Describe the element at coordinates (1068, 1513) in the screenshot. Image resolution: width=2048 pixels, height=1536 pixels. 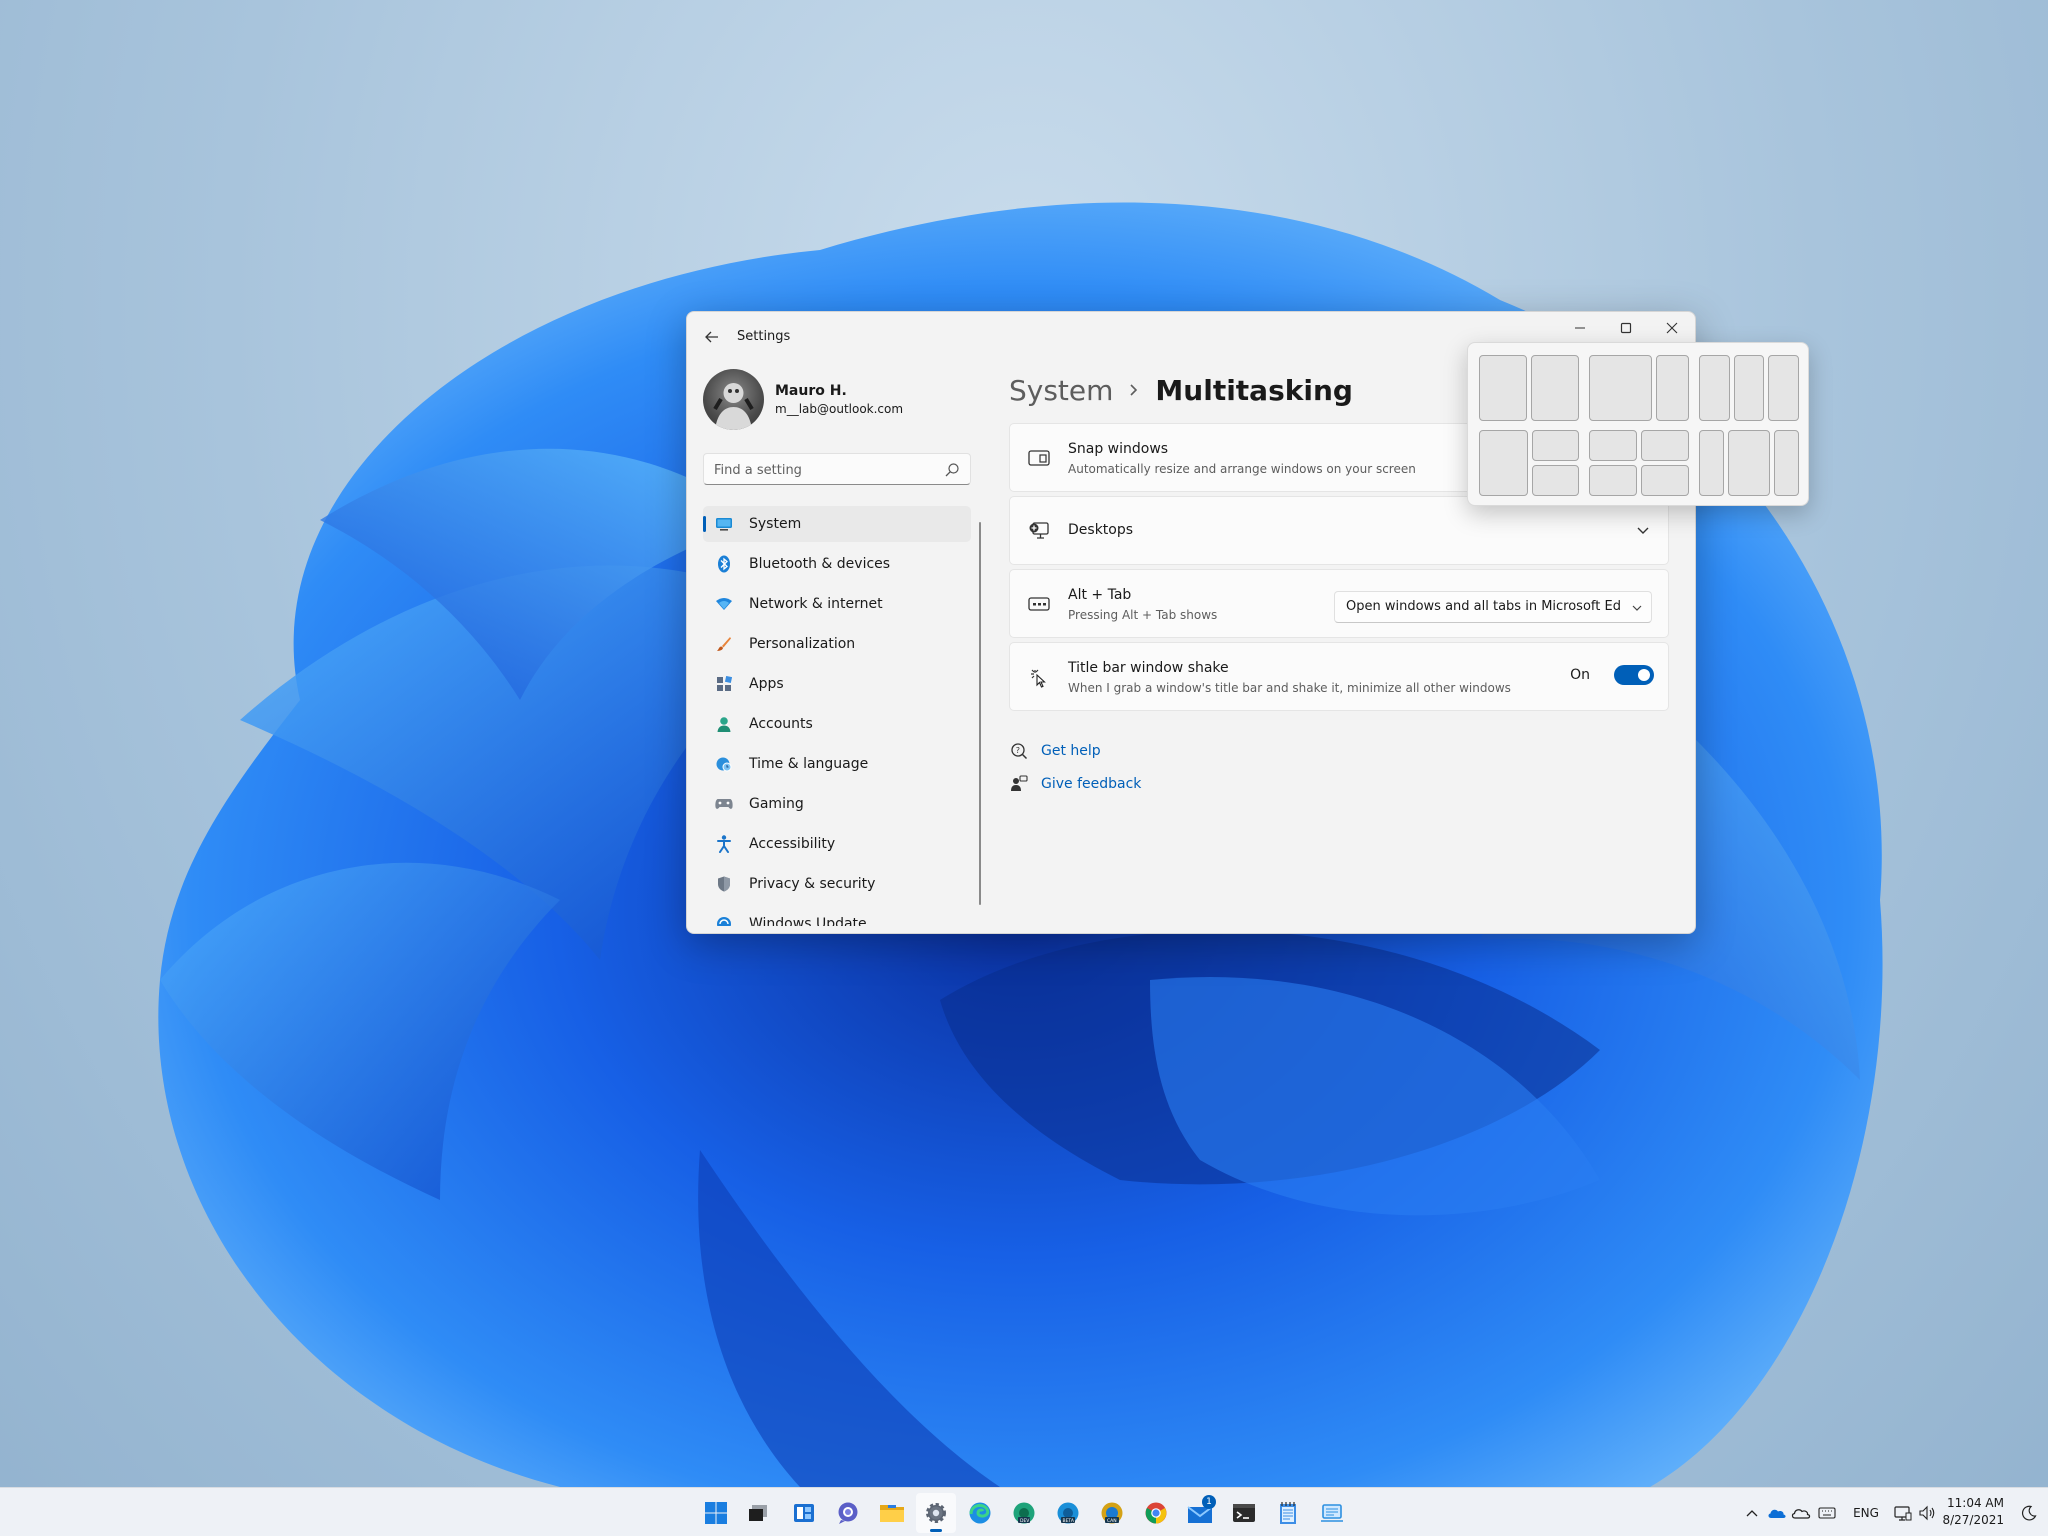
I see `taskbar-edge-beta: BETA` at that location.